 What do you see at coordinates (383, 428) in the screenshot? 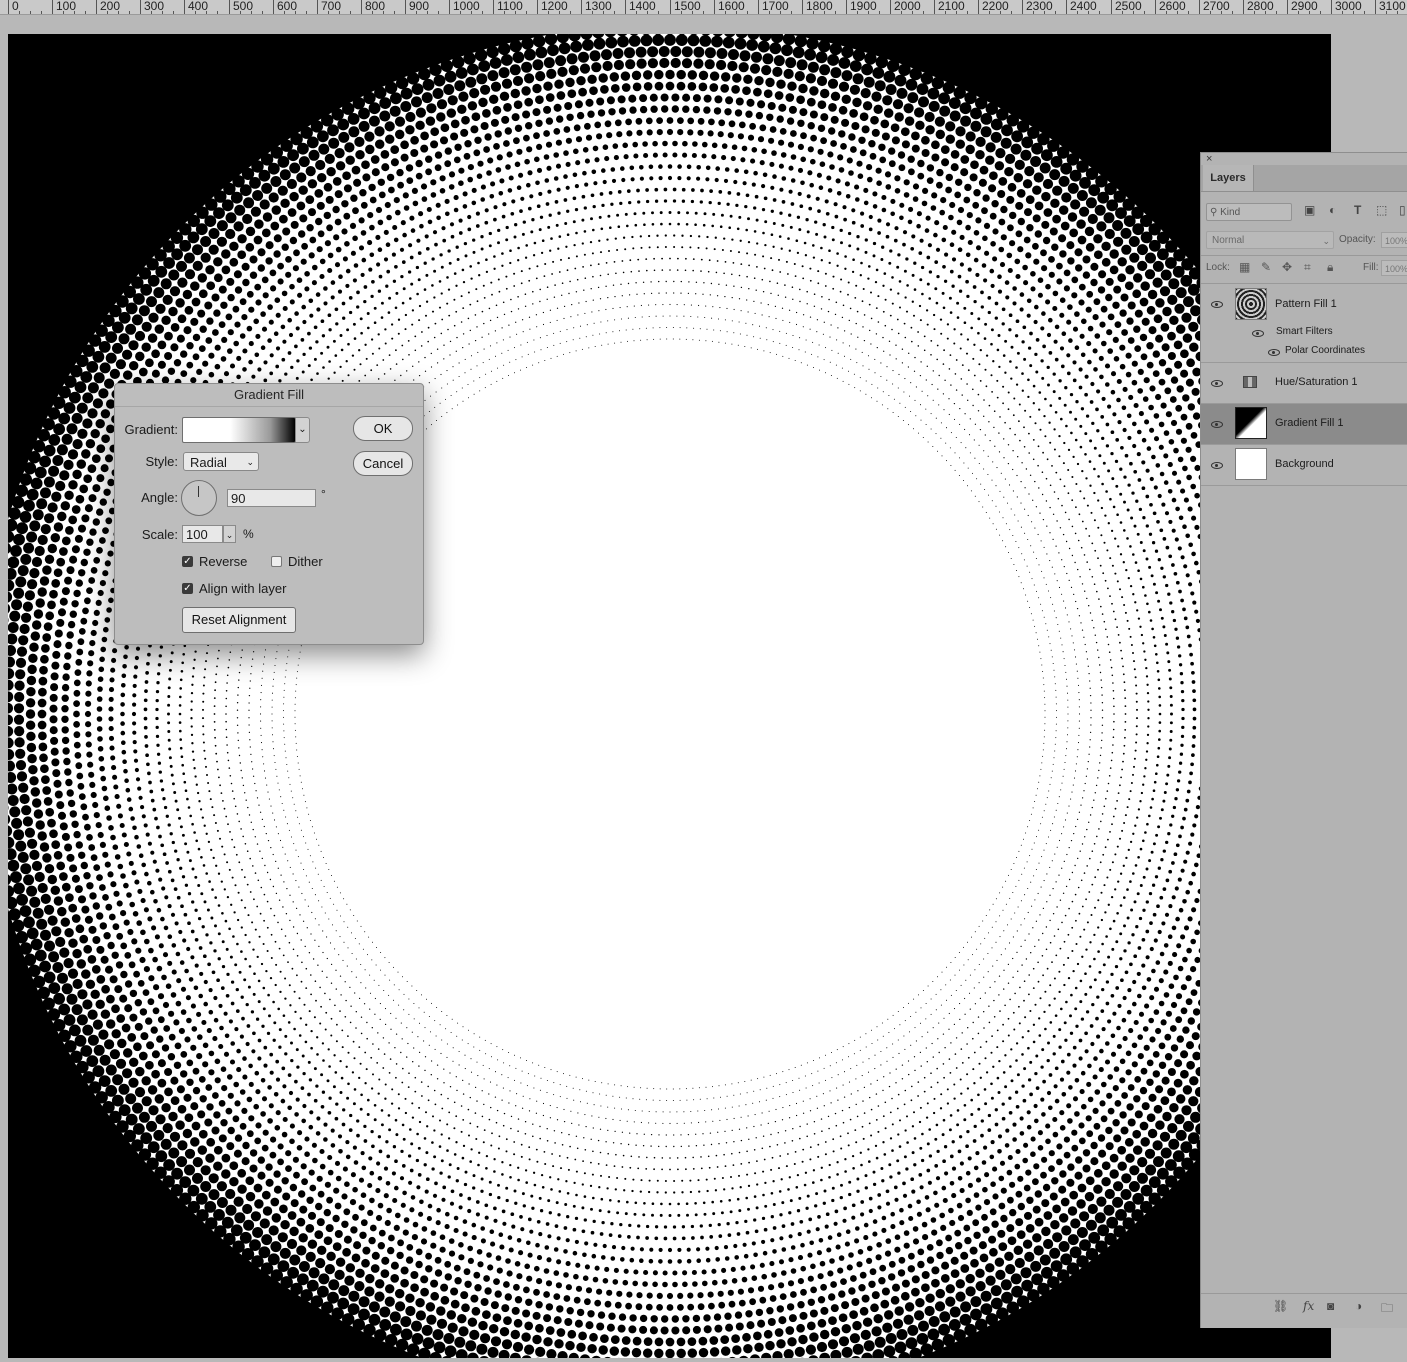
I see `ok-button: OK` at bounding box center [383, 428].